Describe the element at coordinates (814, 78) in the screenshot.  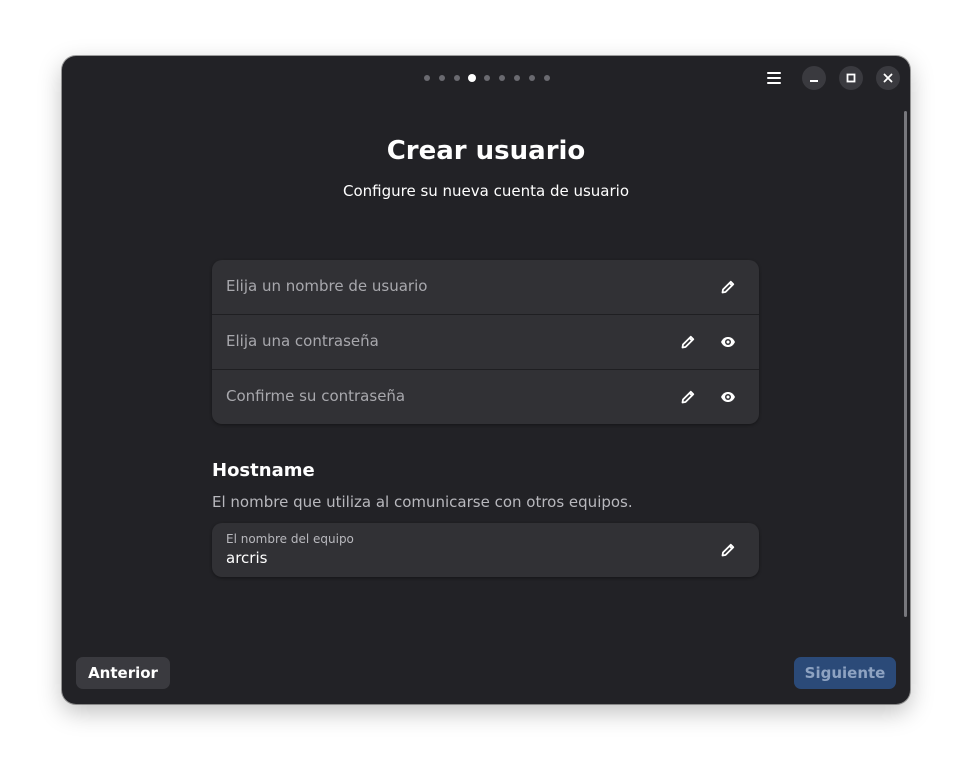
I see `minimize-button` at that location.